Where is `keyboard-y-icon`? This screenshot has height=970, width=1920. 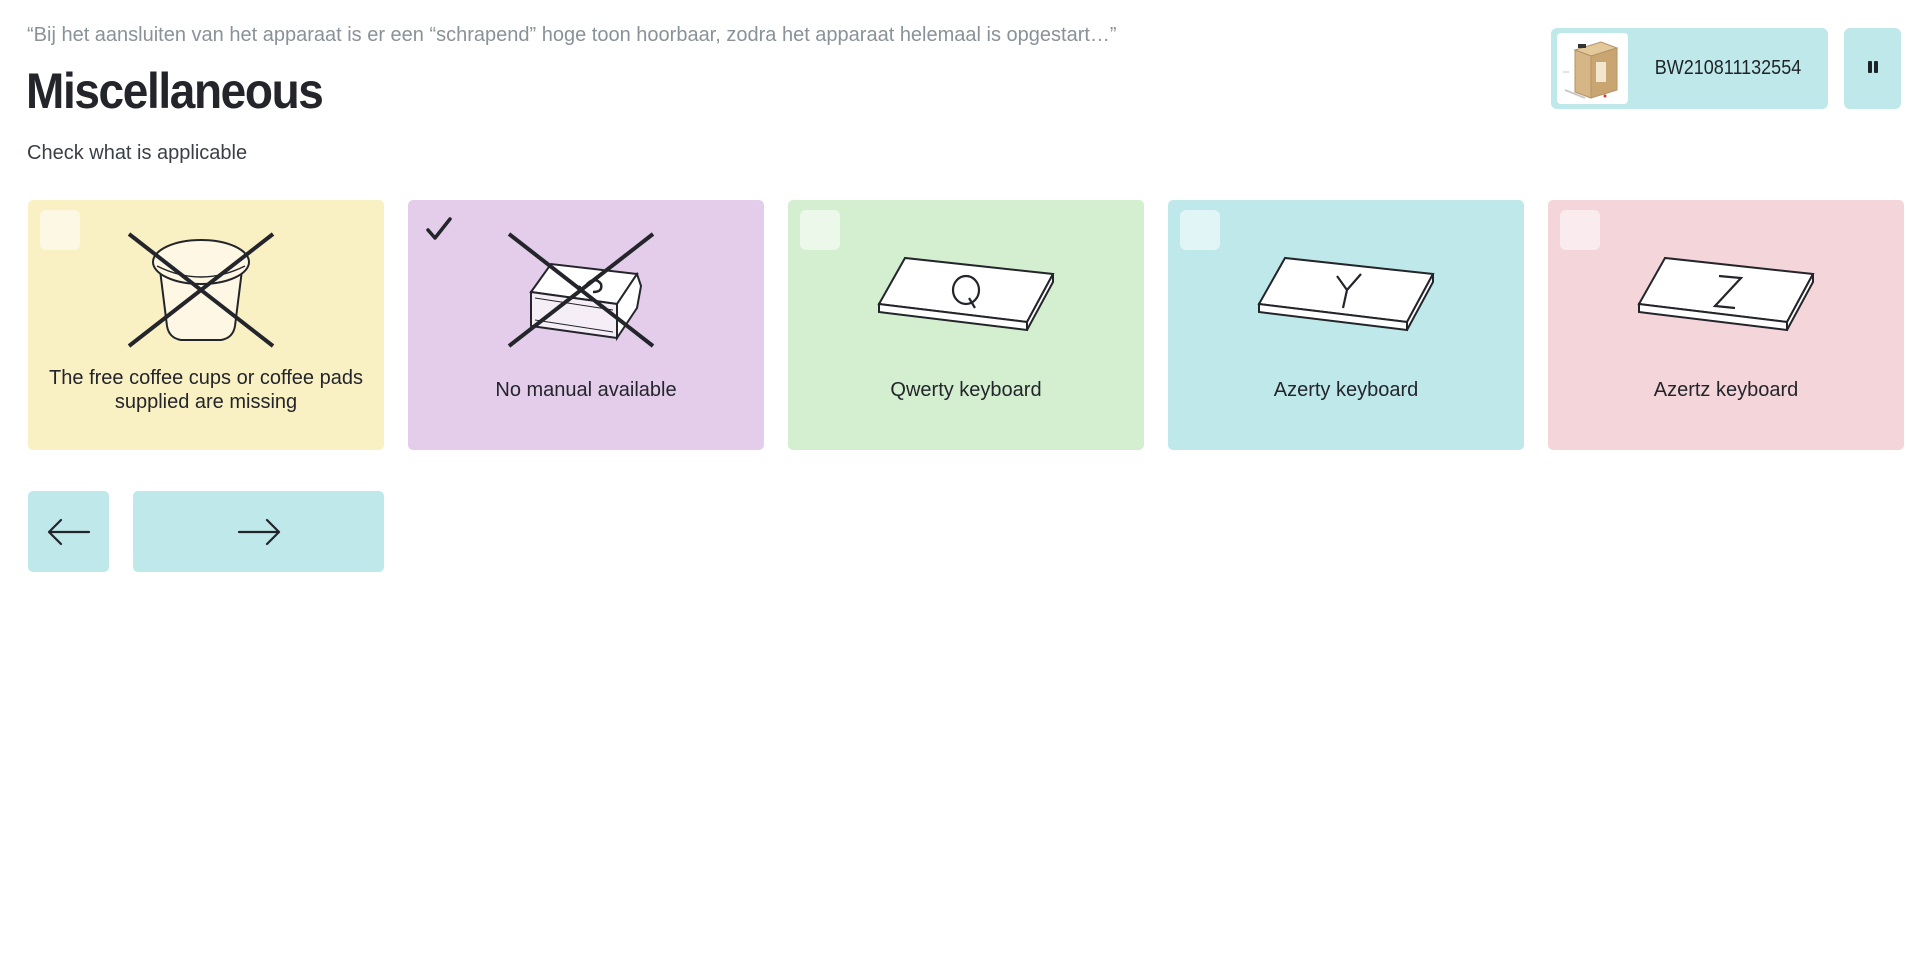
keyboard-y-icon is located at coordinates (1346, 294).